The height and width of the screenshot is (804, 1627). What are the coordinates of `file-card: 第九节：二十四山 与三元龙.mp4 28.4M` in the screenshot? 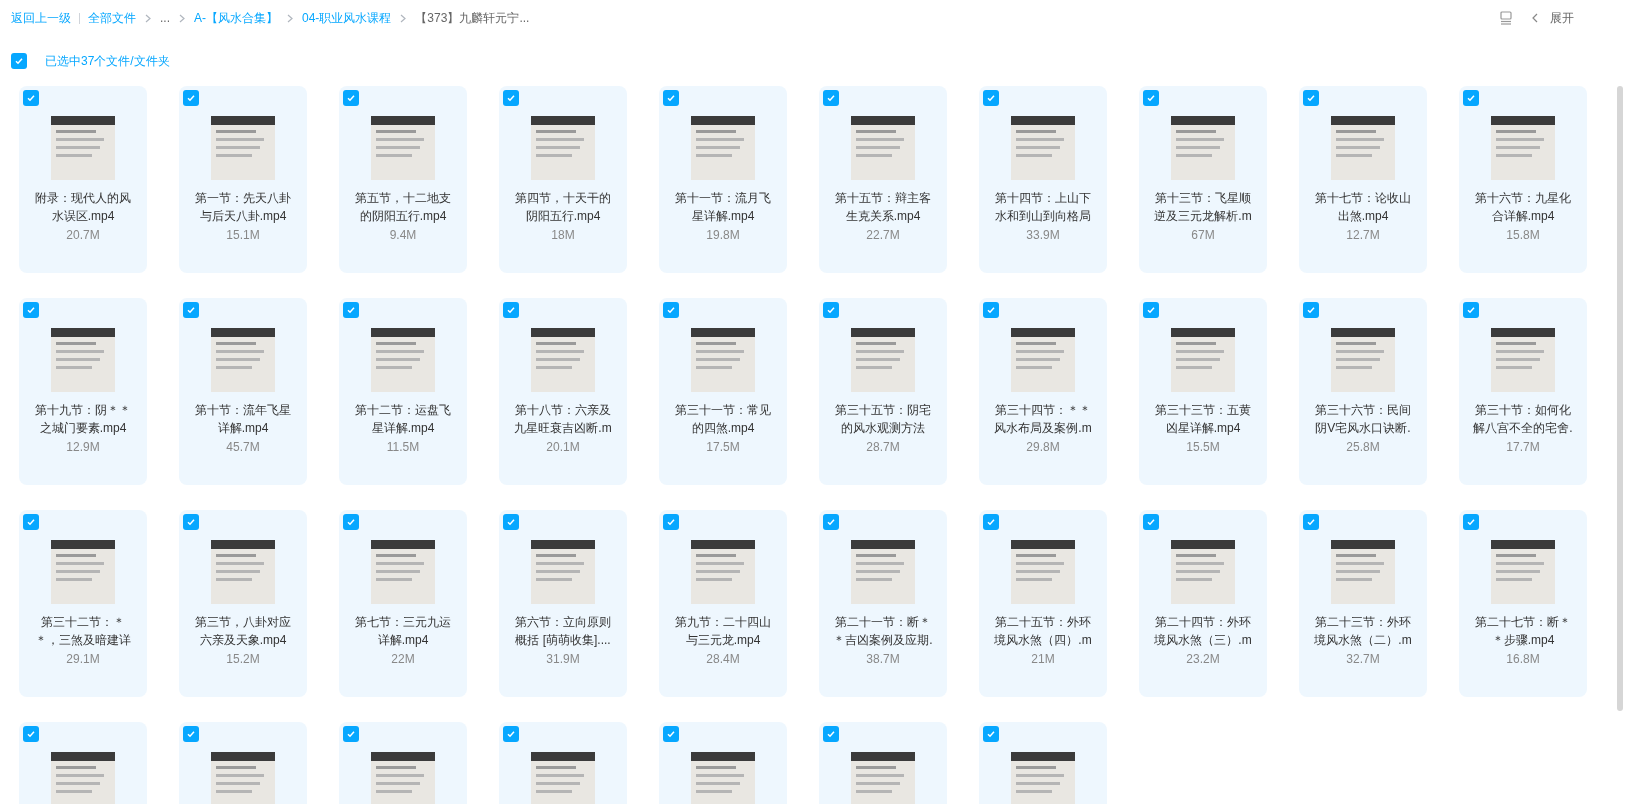 It's located at (723, 603).